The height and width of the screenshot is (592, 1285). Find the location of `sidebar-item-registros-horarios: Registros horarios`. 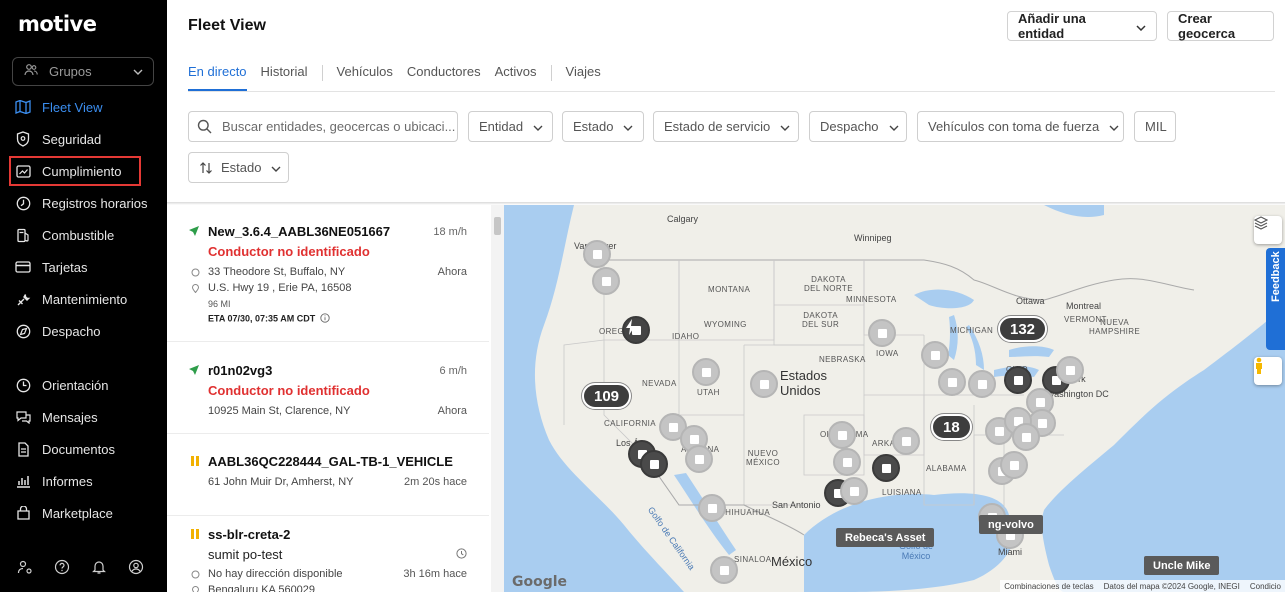

sidebar-item-registros-horarios: Registros horarios is located at coordinates (84, 203).